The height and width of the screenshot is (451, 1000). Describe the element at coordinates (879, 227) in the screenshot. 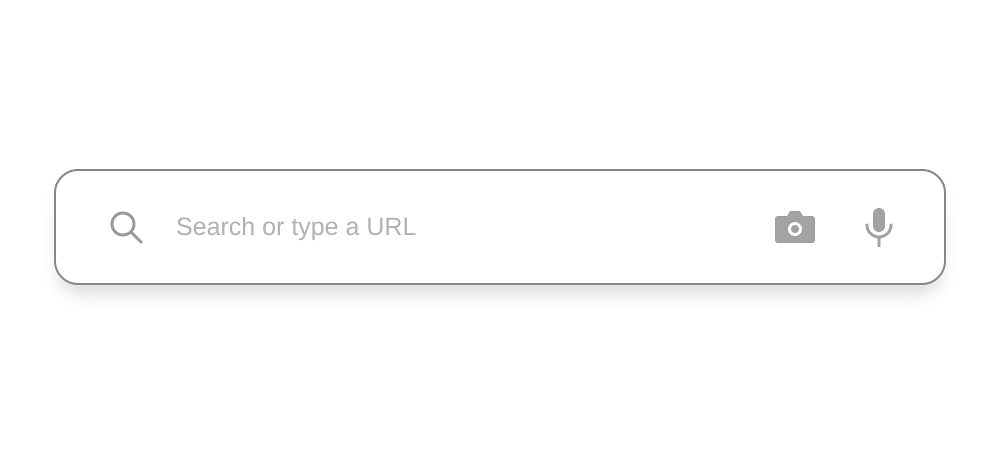

I see `microphone-icon` at that location.